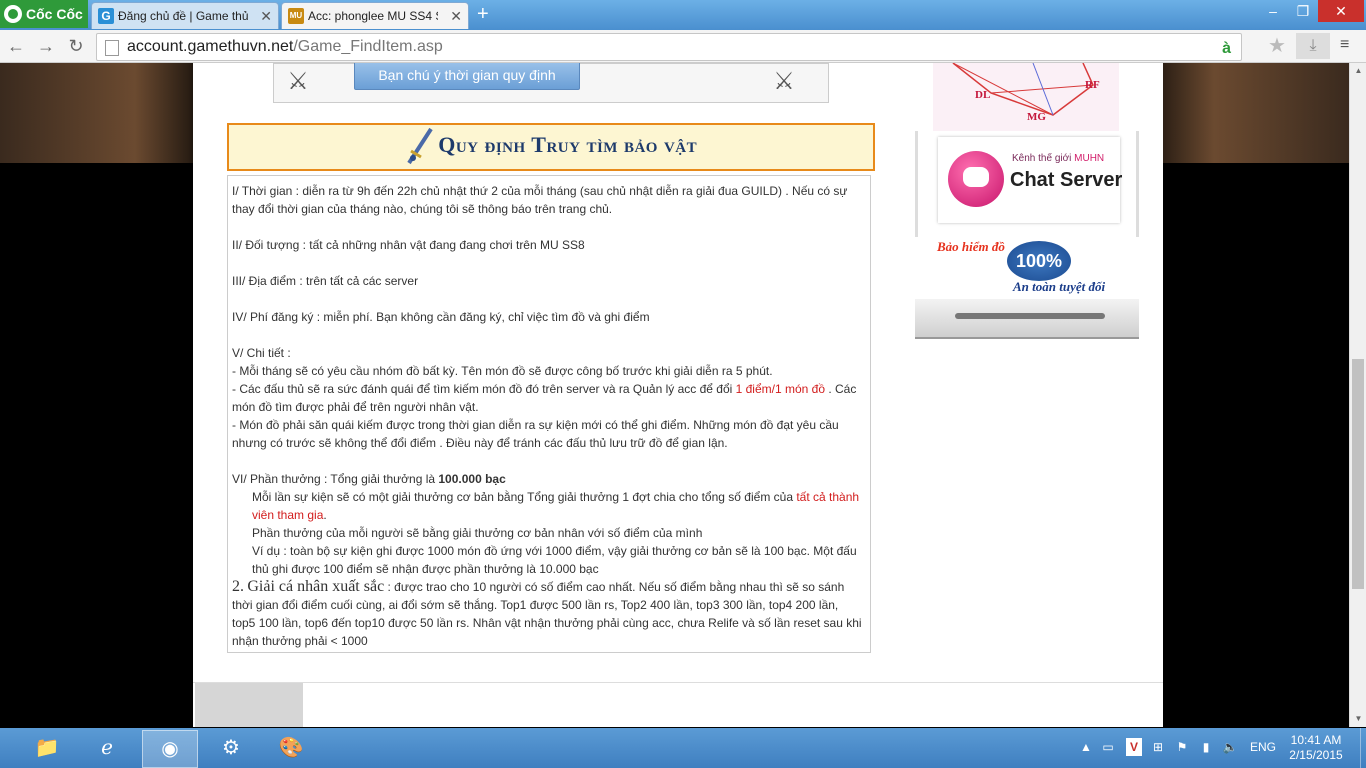  I want to click on tray-app-icon: ▭, so click(1108, 747).